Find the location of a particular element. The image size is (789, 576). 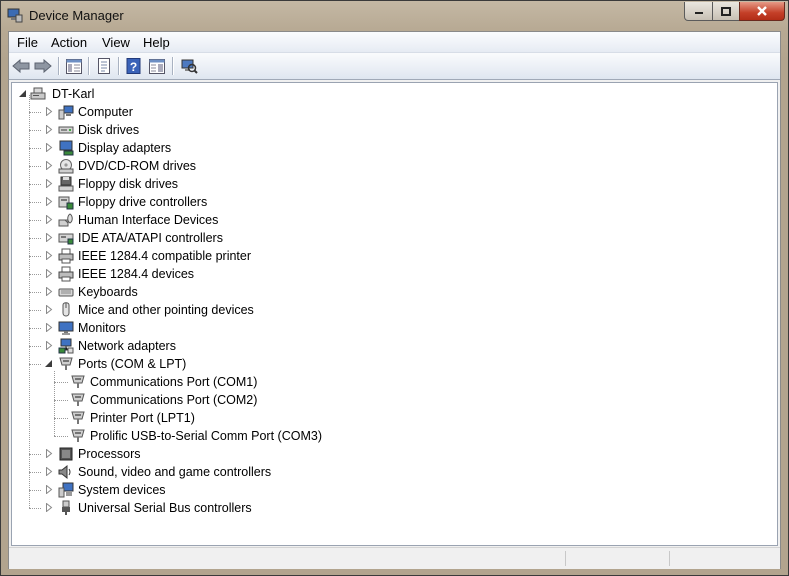

tree-category-disk-drives: Disk drives is located at coordinates (154, 130).